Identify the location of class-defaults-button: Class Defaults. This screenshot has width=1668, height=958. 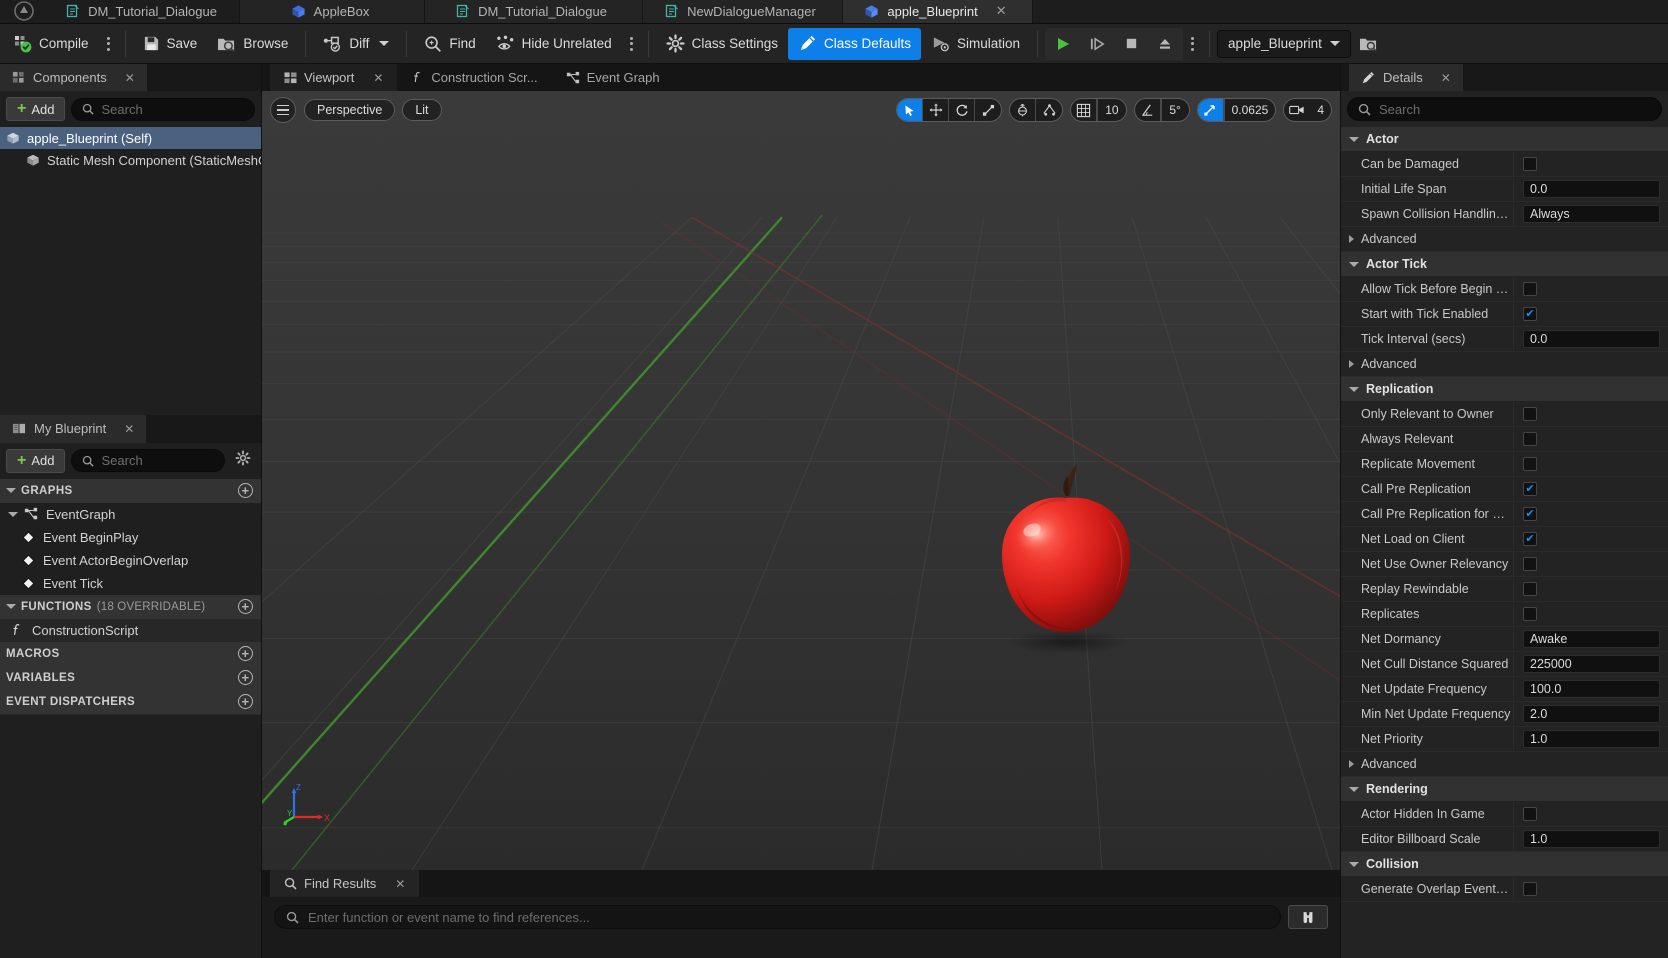
(854, 43).